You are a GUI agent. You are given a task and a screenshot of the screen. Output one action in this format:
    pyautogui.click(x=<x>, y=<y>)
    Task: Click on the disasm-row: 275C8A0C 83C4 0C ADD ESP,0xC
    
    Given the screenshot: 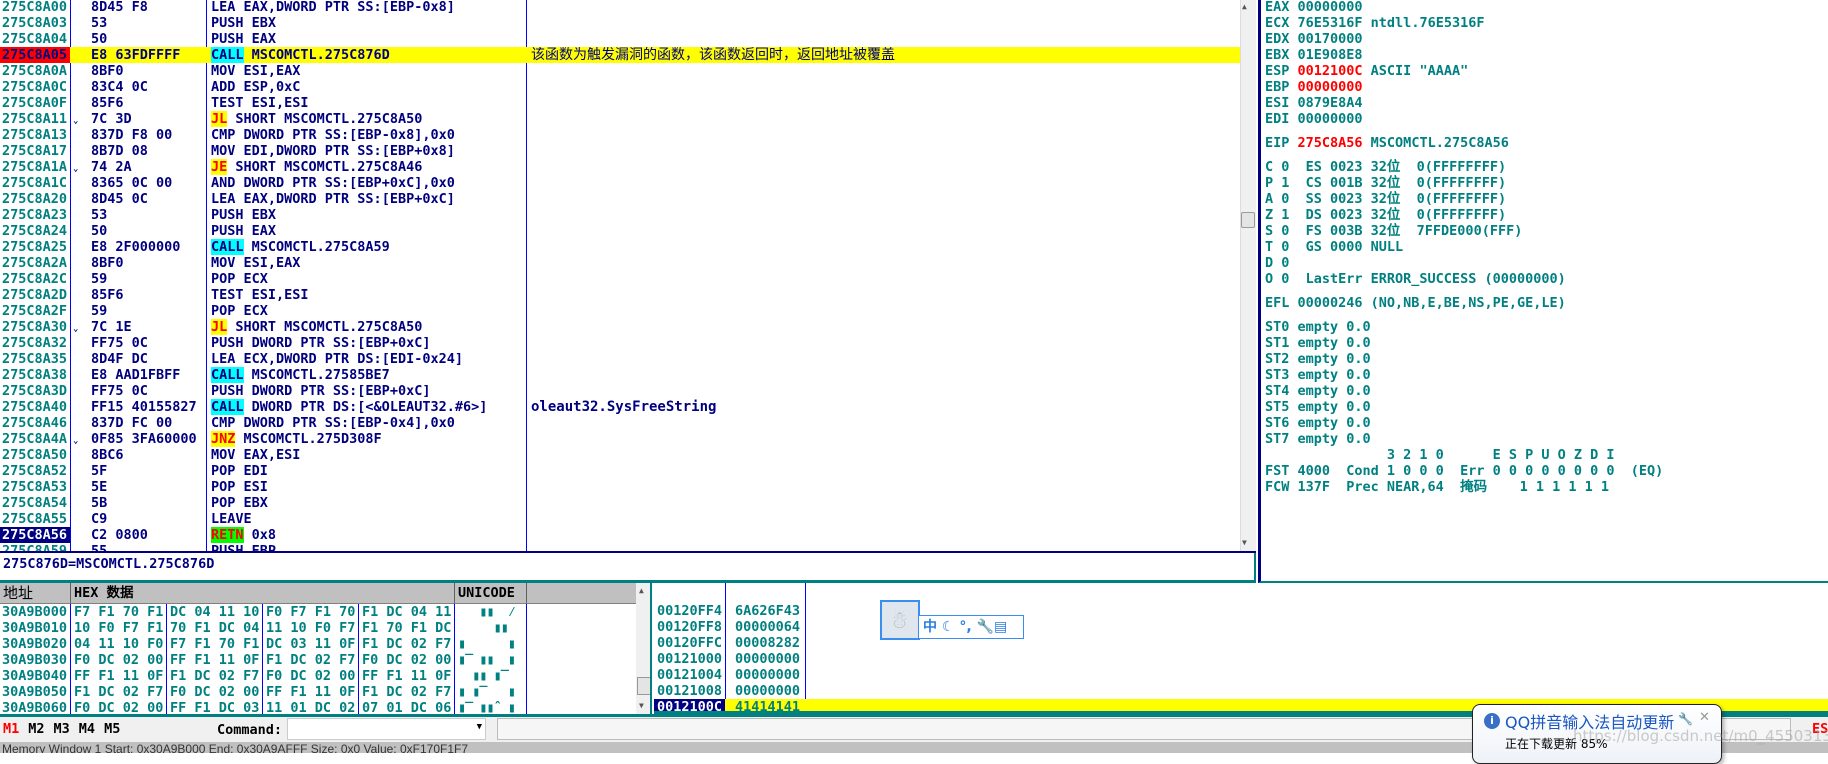 What is the action you would take?
    pyautogui.click(x=620, y=87)
    